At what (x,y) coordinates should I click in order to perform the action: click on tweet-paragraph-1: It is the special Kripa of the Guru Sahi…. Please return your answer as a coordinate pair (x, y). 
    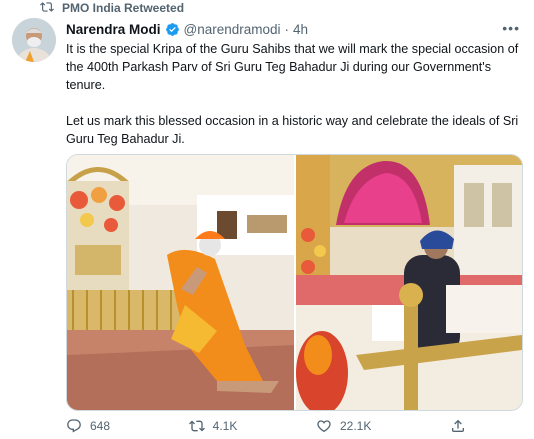
    Looking at the image, I should click on (292, 67).